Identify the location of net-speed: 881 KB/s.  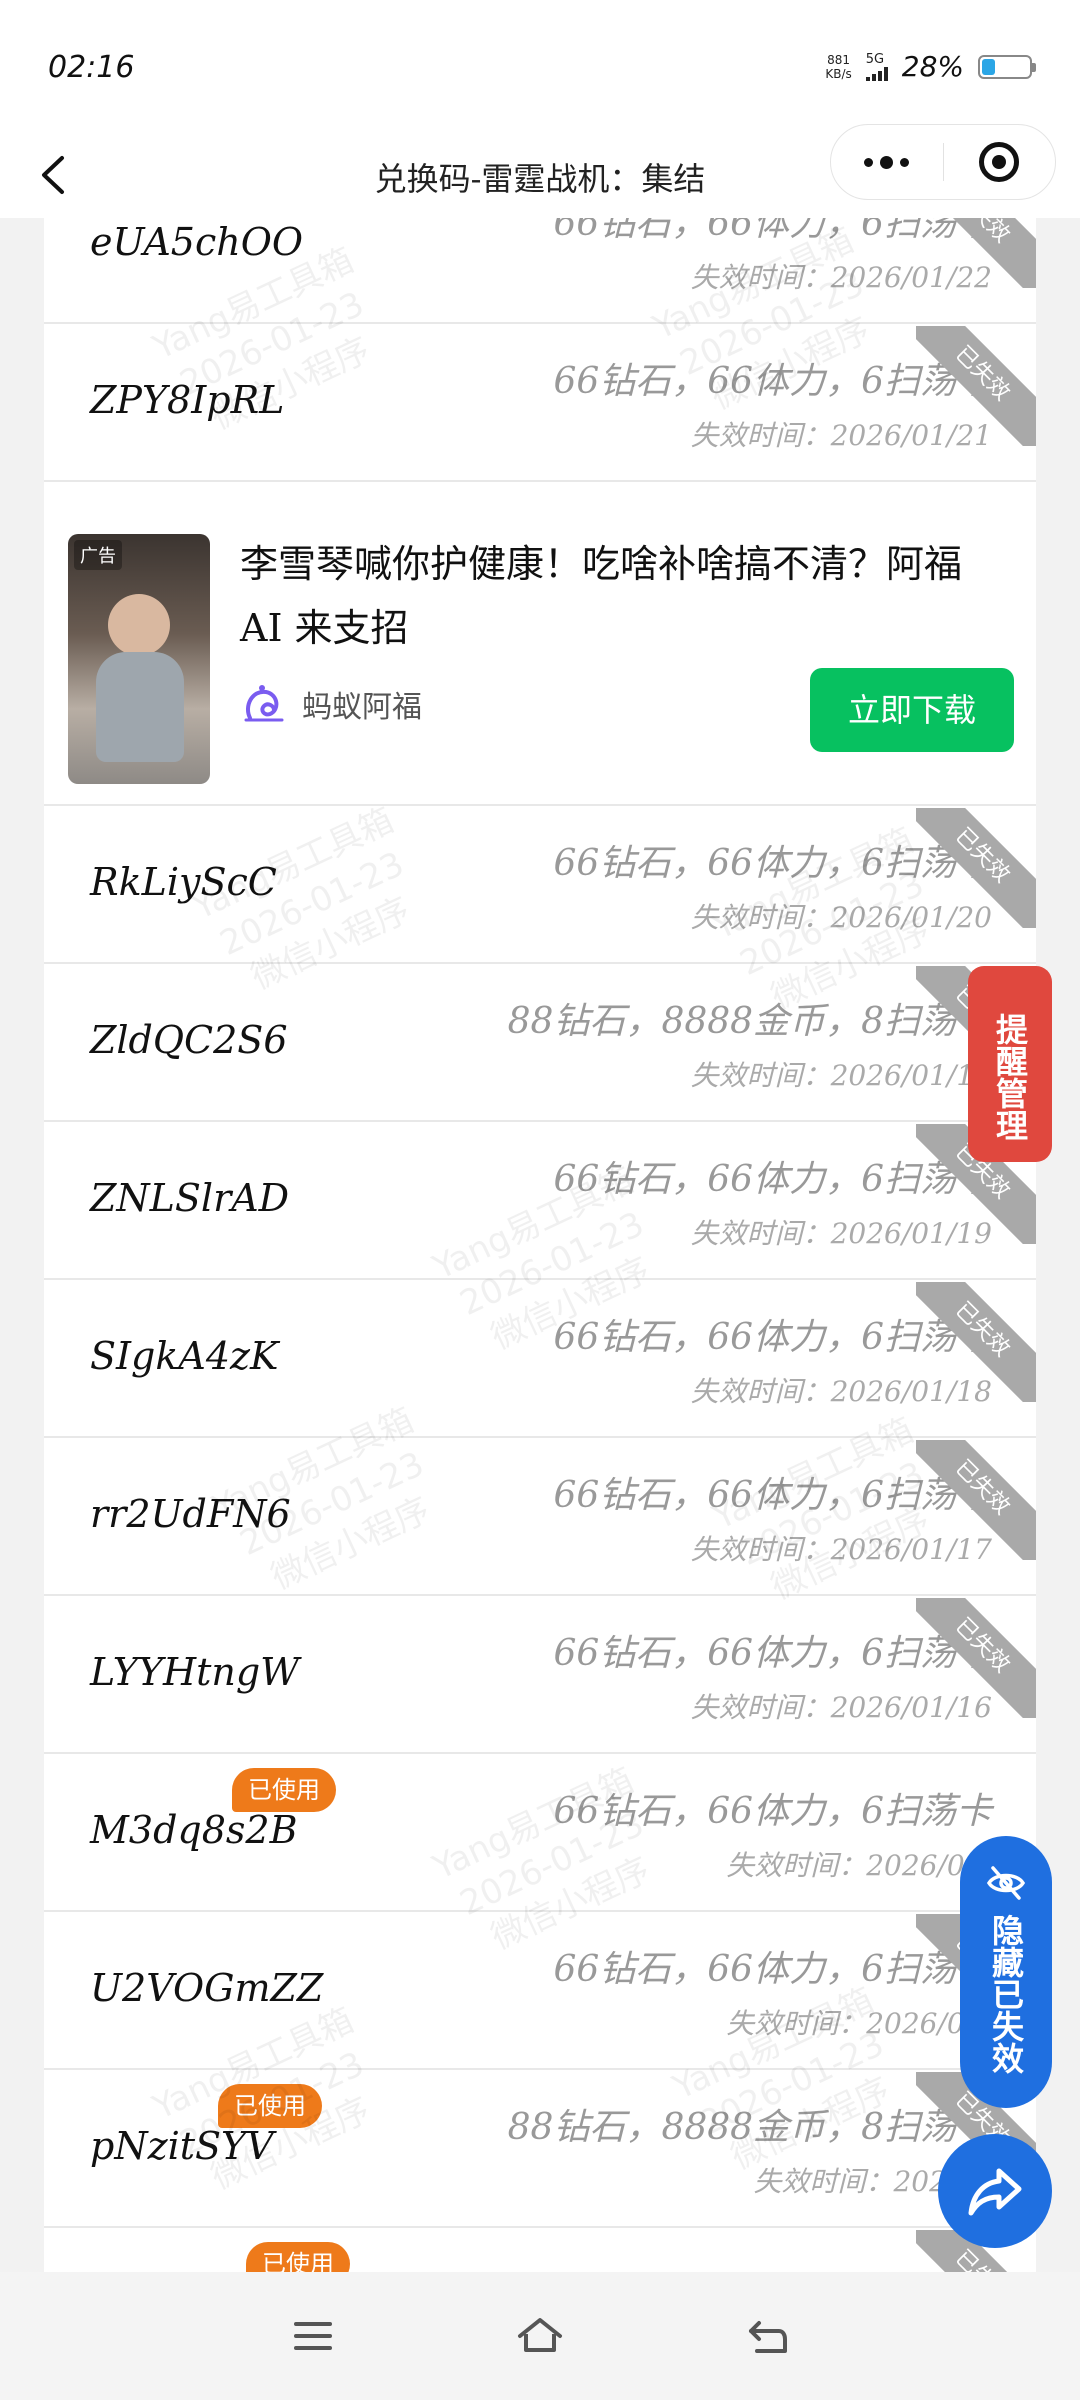
(838, 66).